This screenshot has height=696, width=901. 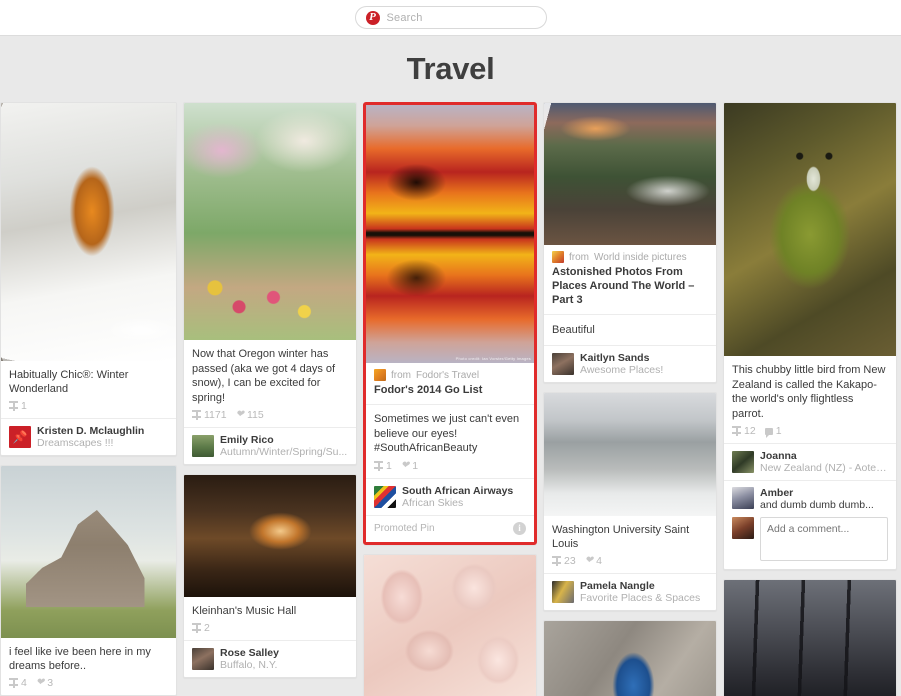 What do you see at coordinates (270, 415) in the screenshot?
I see `pin-stats: 1171 ❤ 115` at bounding box center [270, 415].